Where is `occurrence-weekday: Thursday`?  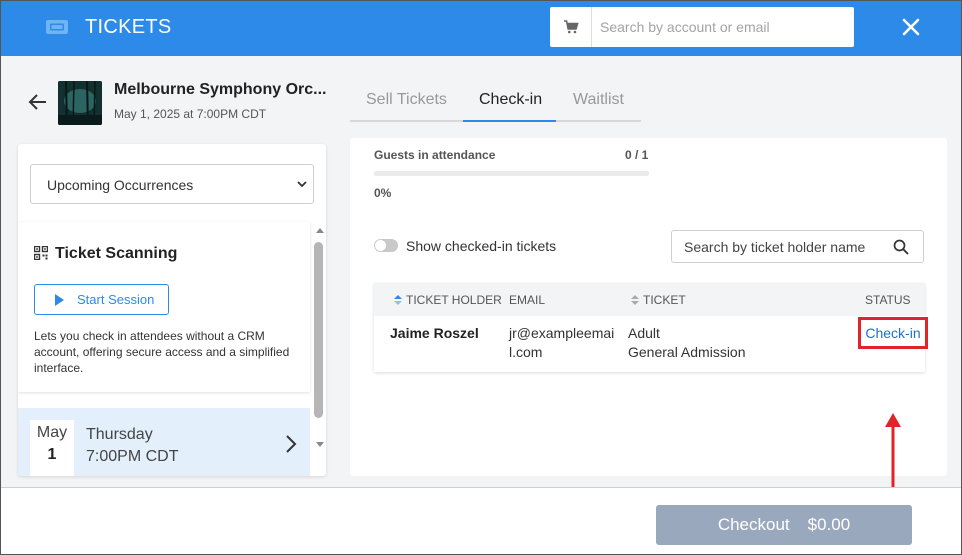
occurrence-weekday: Thursday is located at coordinates (119, 434).